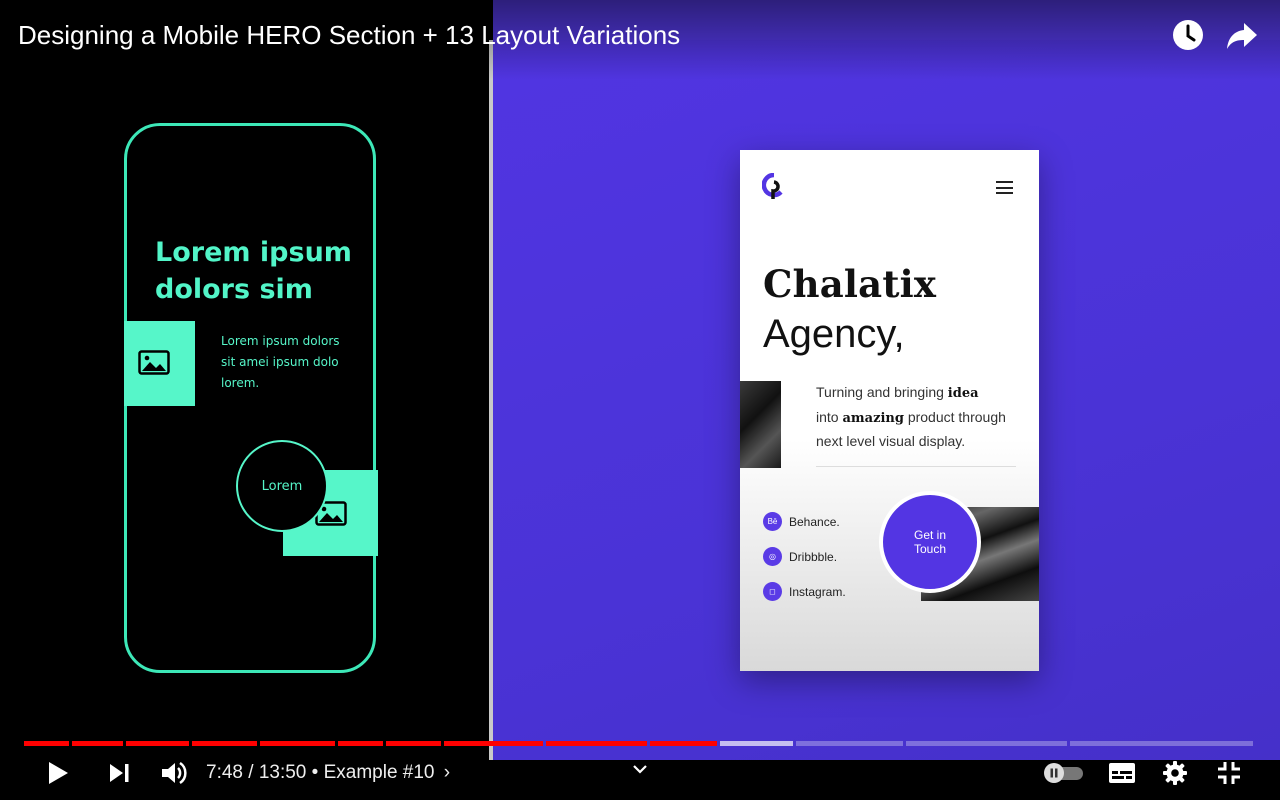  I want to click on wireframe-body-line2: sit amei ipsum dolo, so click(280, 362).